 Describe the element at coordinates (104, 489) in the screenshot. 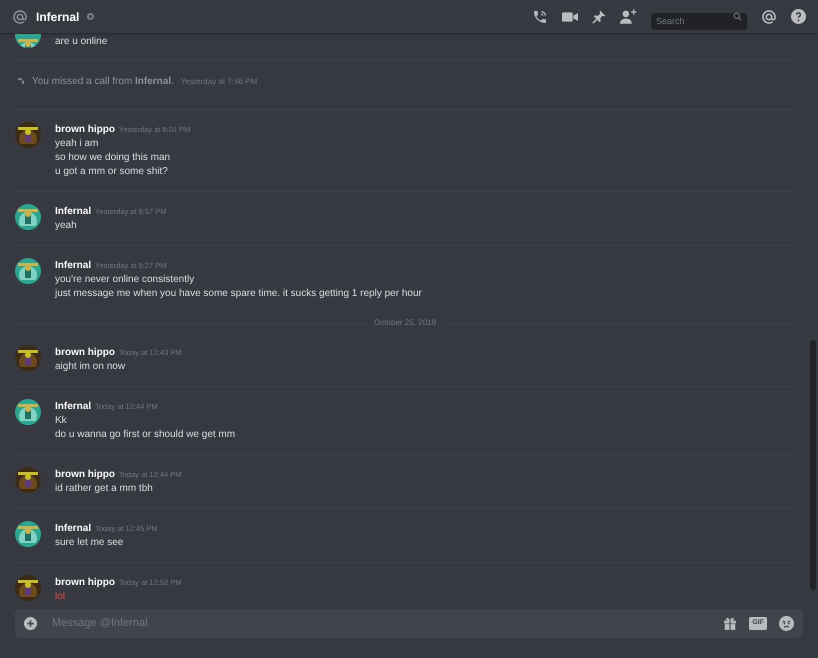

I see `message-text: id rather get a mm tbh` at that location.